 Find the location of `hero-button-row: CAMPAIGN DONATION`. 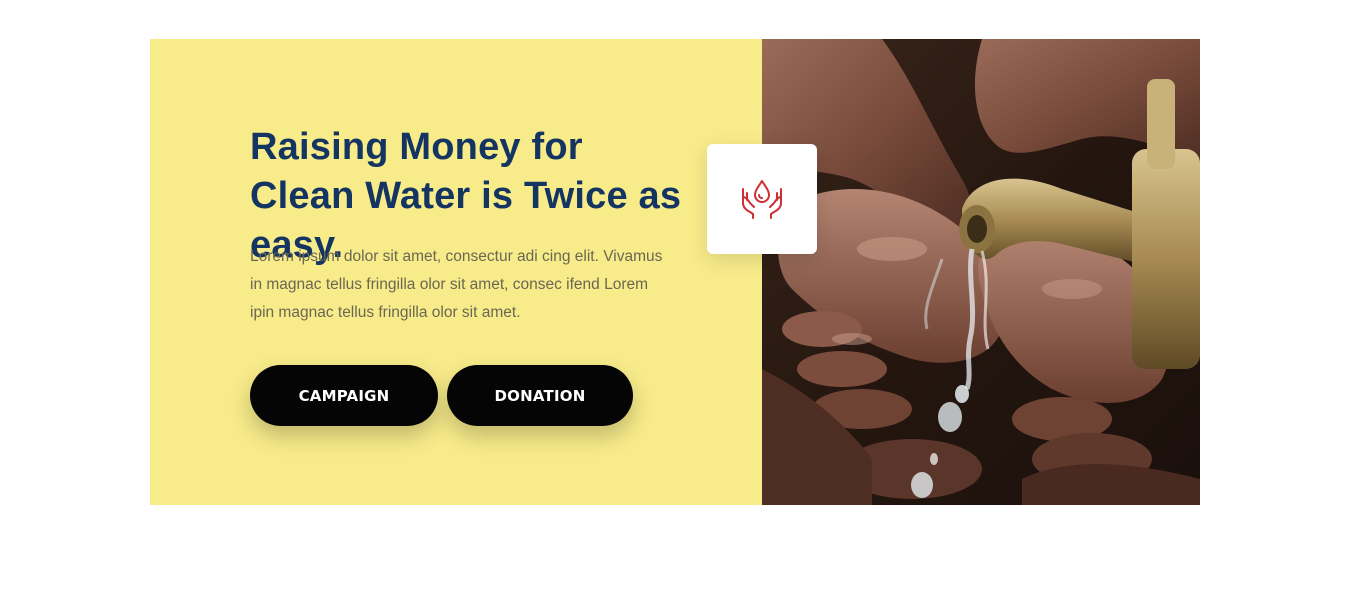

hero-button-row: CAMPAIGN DONATION is located at coordinates (441, 395).